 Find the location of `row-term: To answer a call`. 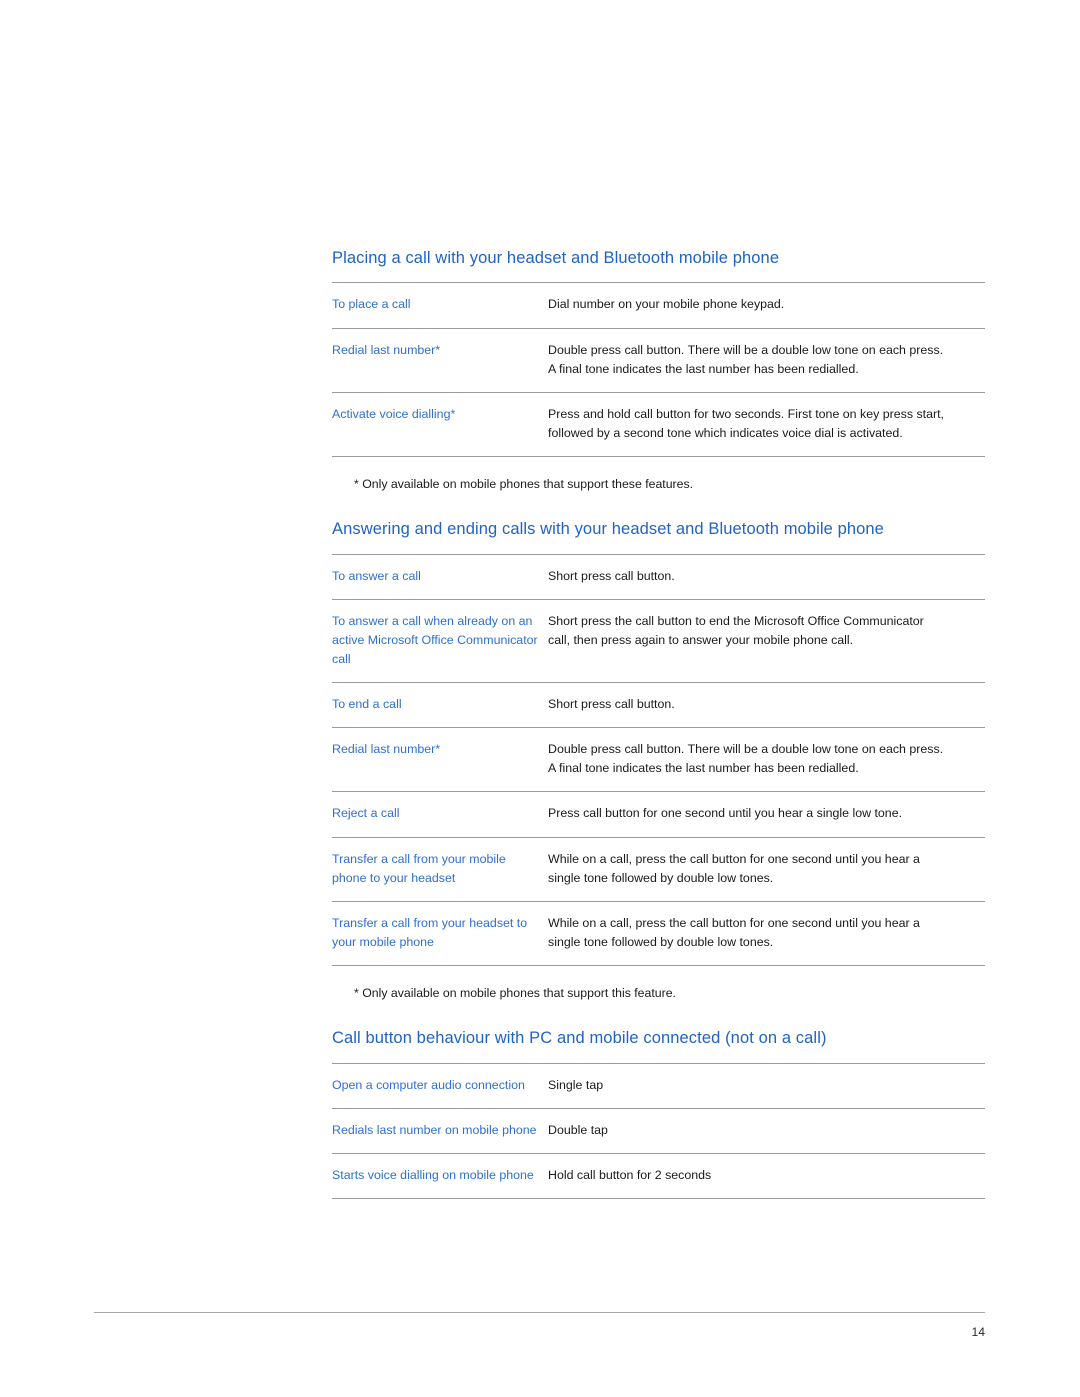

row-term: To answer a call is located at coordinates (440, 576).